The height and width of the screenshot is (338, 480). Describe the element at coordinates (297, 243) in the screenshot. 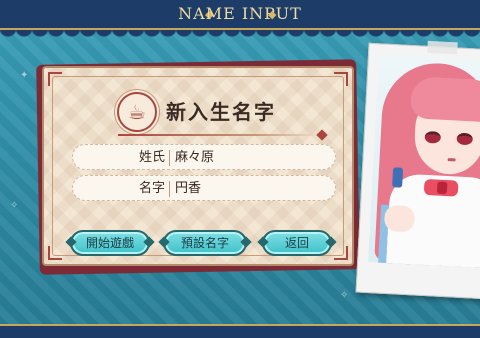

I see `back-button: 返回` at that location.